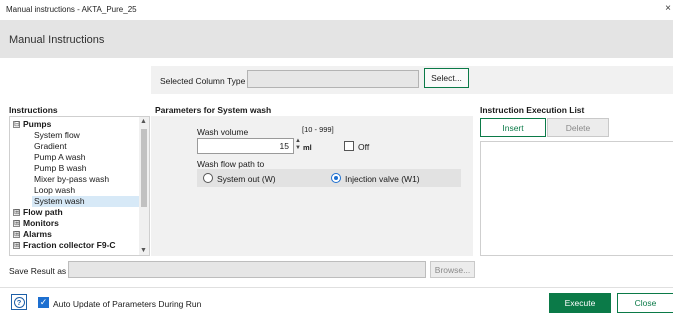 The height and width of the screenshot is (313, 673). I want to click on tree-scrollbar: ▲ ▼, so click(144, 186).